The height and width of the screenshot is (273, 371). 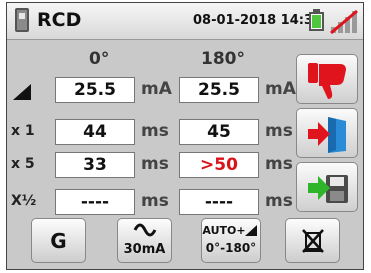 I want to click on rcd-type-label: G, so click(x=58, y=241).